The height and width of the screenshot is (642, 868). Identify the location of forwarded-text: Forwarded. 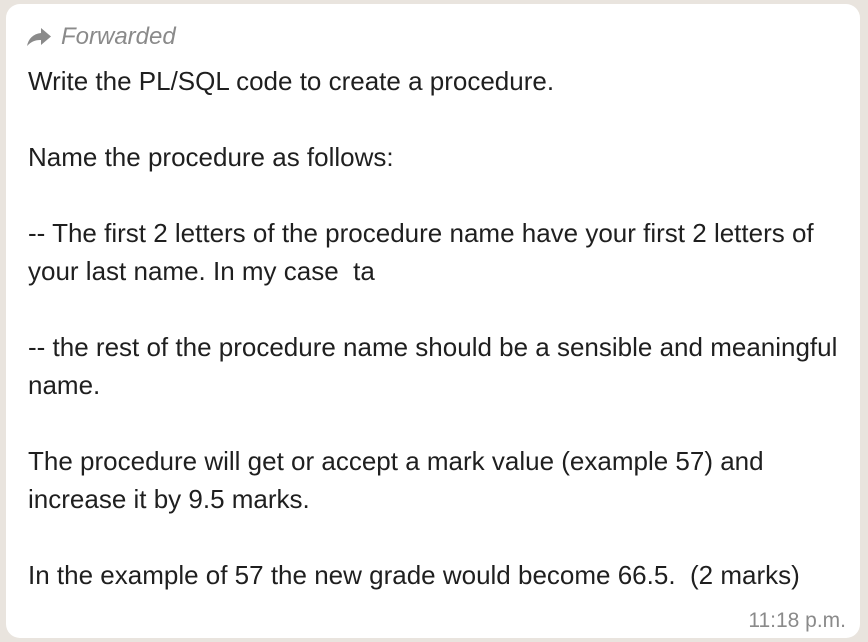
(118, 36).